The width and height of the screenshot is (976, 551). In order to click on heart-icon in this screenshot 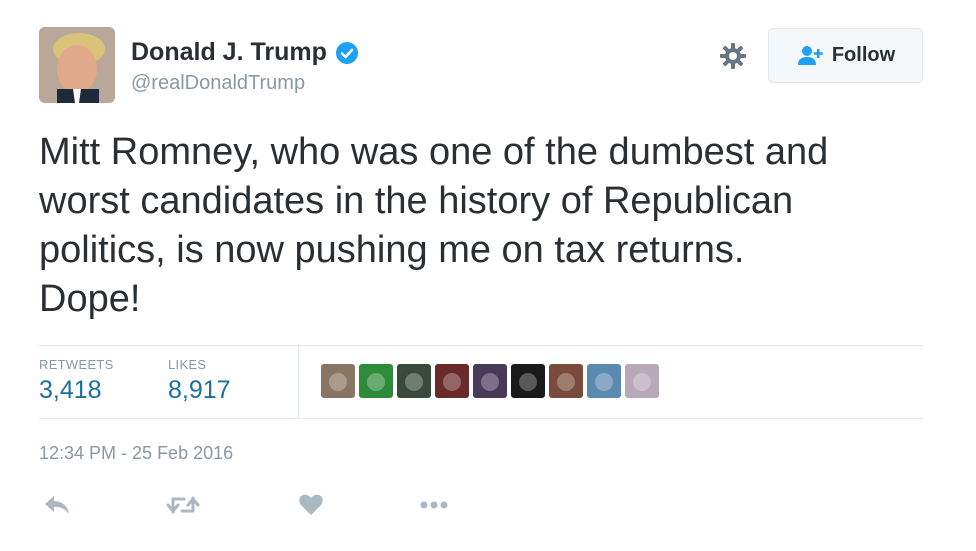, I will do `click(311, 504)`.